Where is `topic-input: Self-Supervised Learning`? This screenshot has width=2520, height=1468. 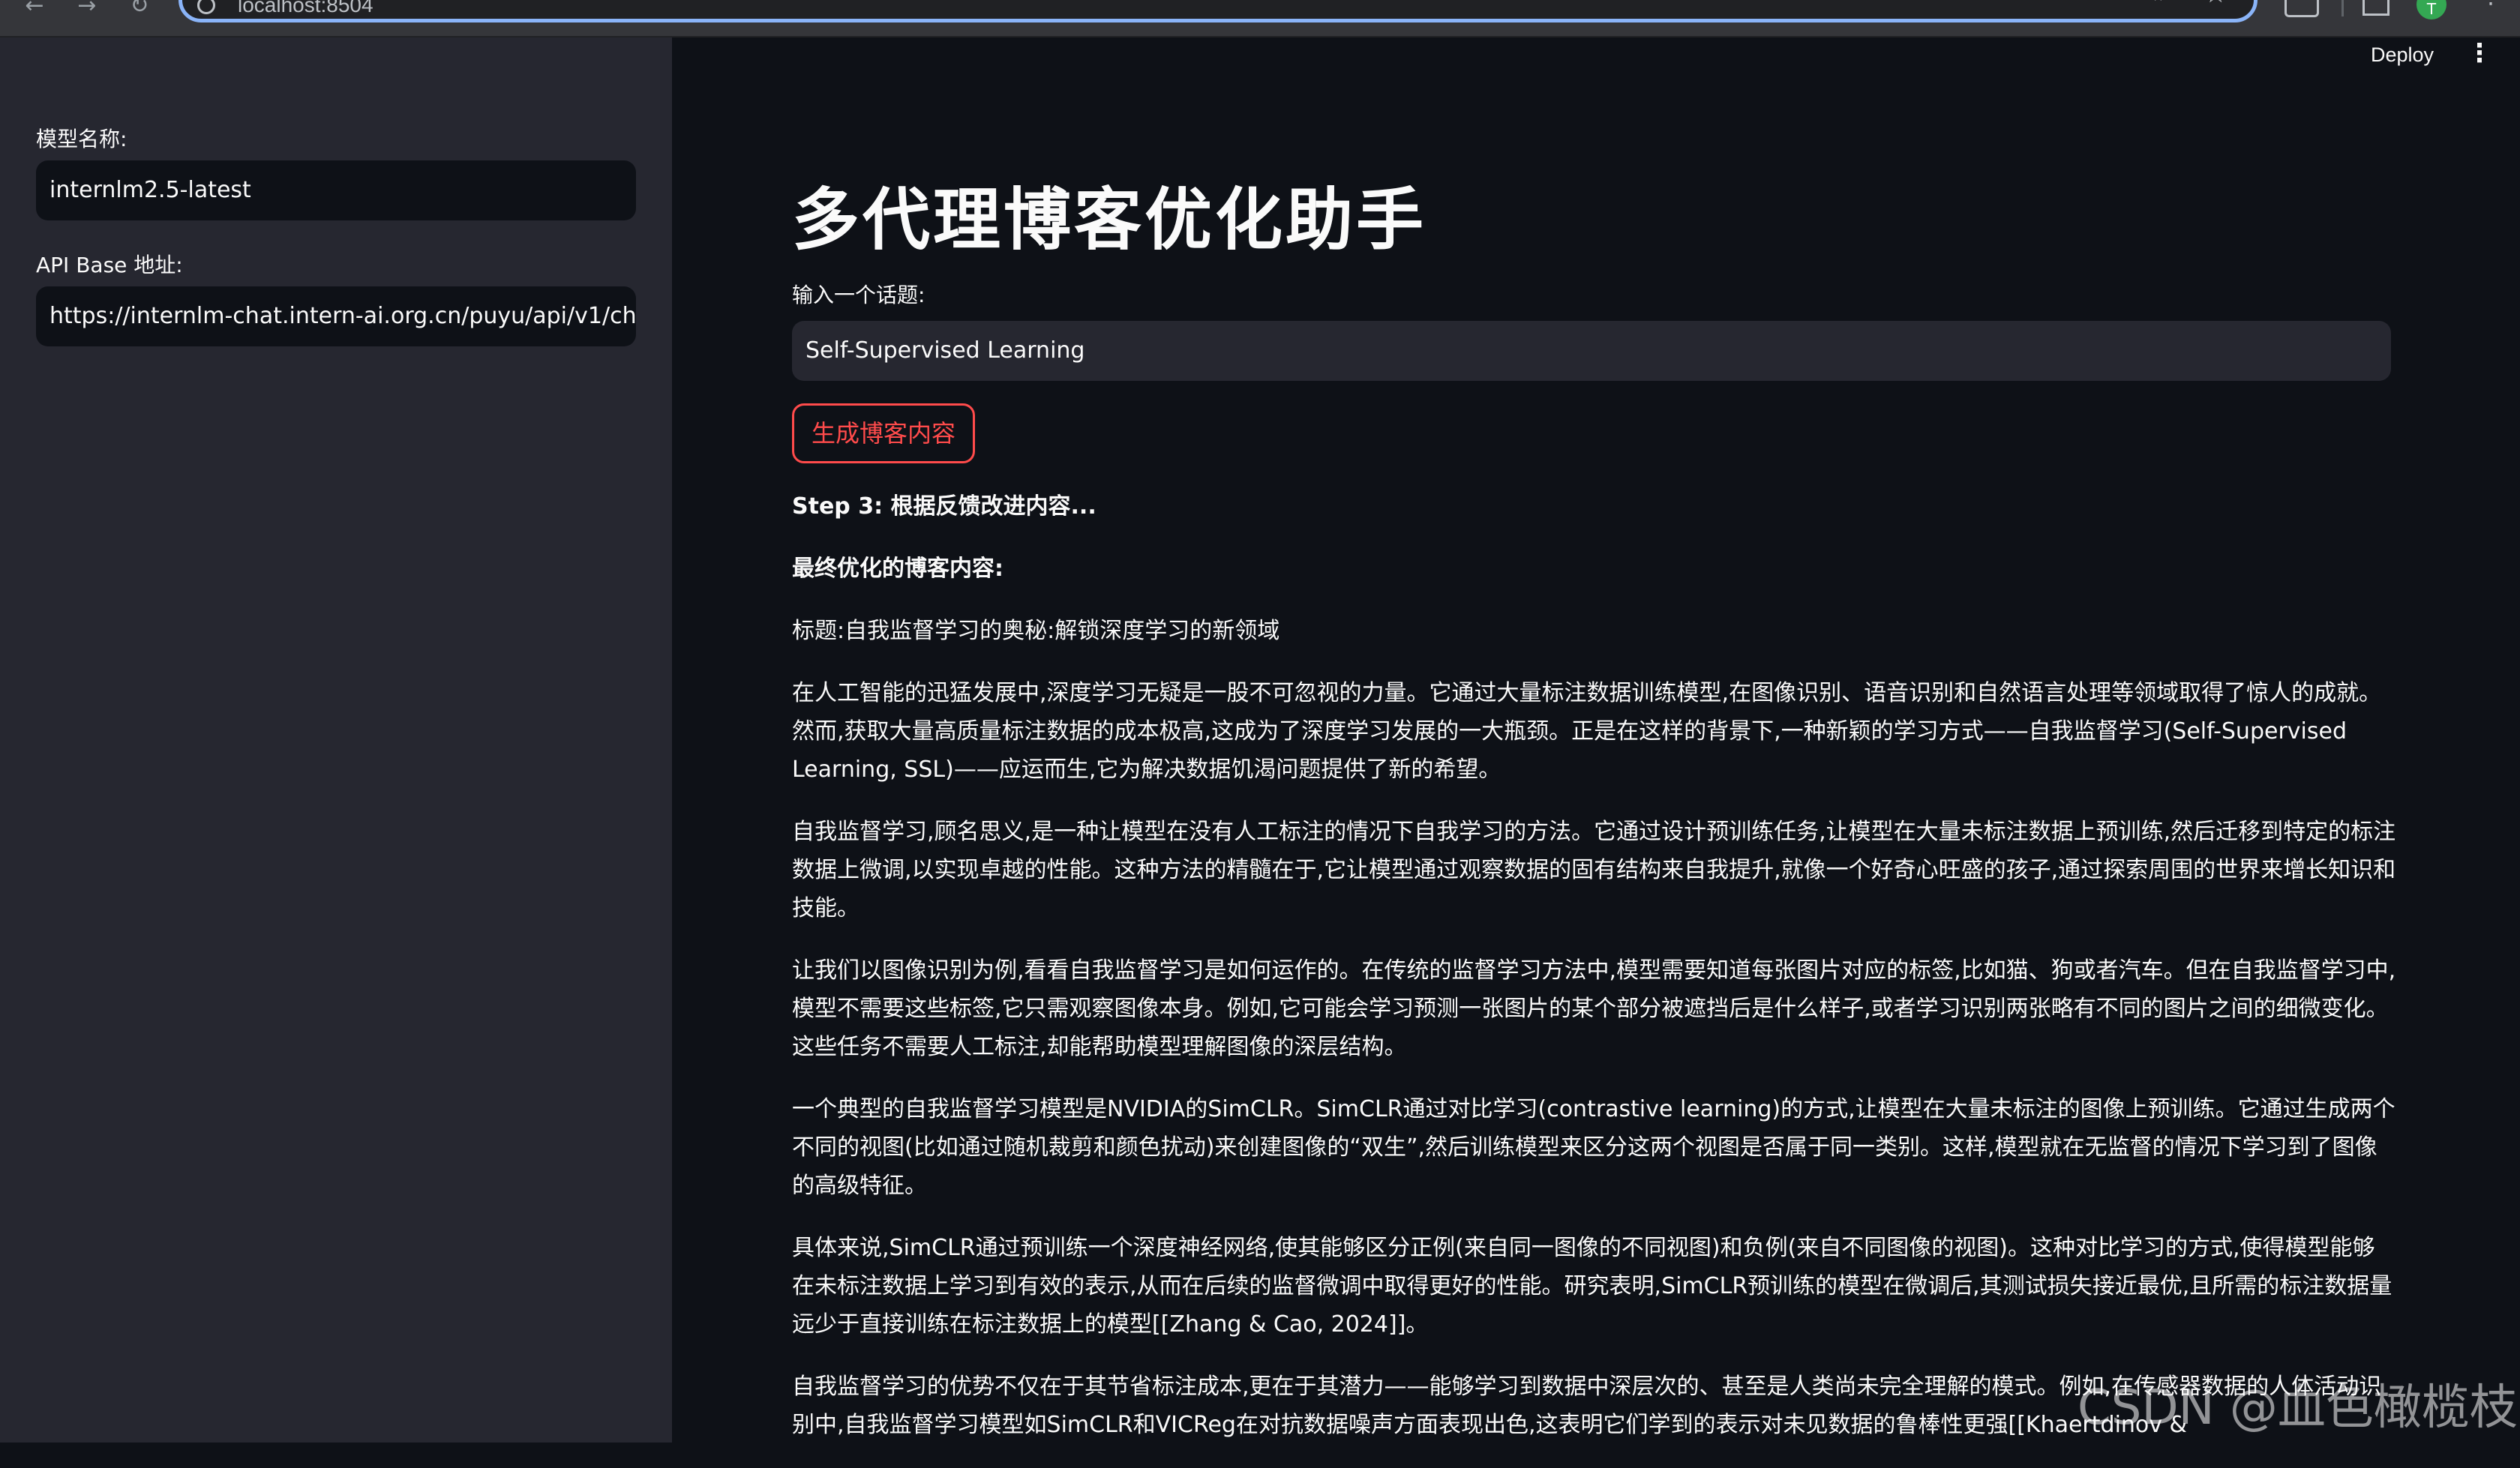 topic-input: Self-Supervised Learning is located at coordinates (1591, 351).